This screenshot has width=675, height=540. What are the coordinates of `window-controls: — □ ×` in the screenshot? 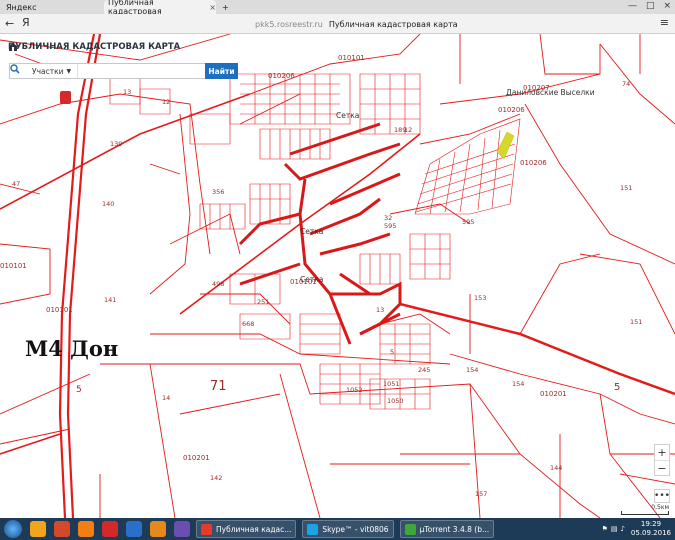 It's located at (649, 6).